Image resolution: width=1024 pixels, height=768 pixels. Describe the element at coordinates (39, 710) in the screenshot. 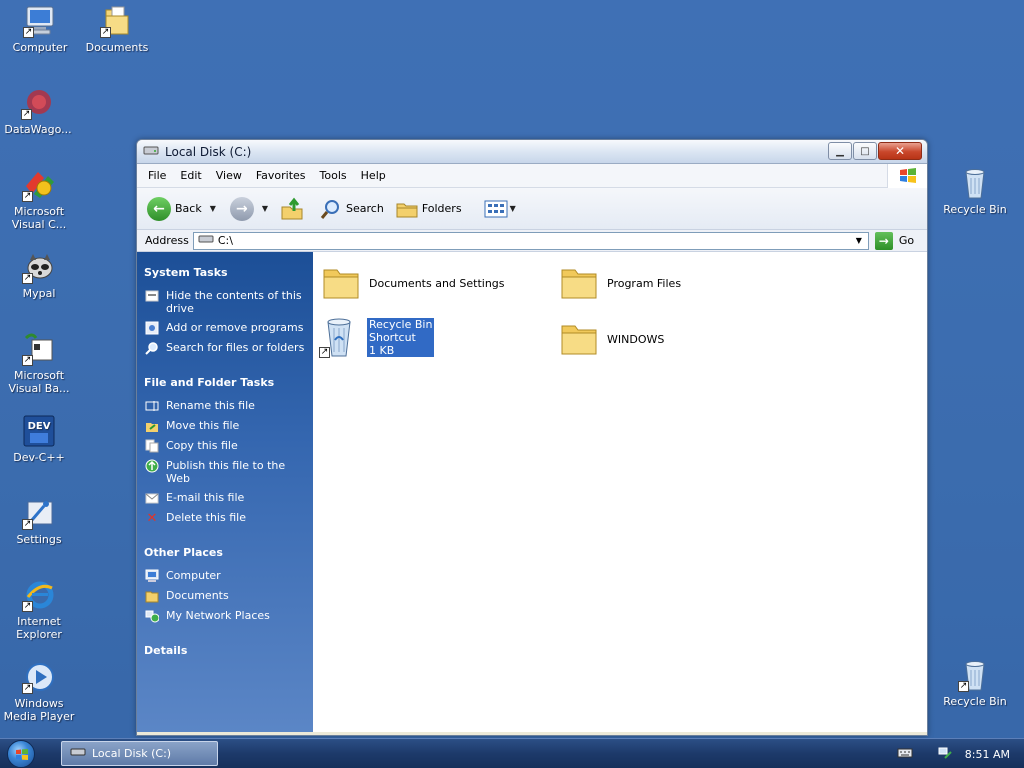

I see `desktop-icon-label: Windows Media Player` at that location.